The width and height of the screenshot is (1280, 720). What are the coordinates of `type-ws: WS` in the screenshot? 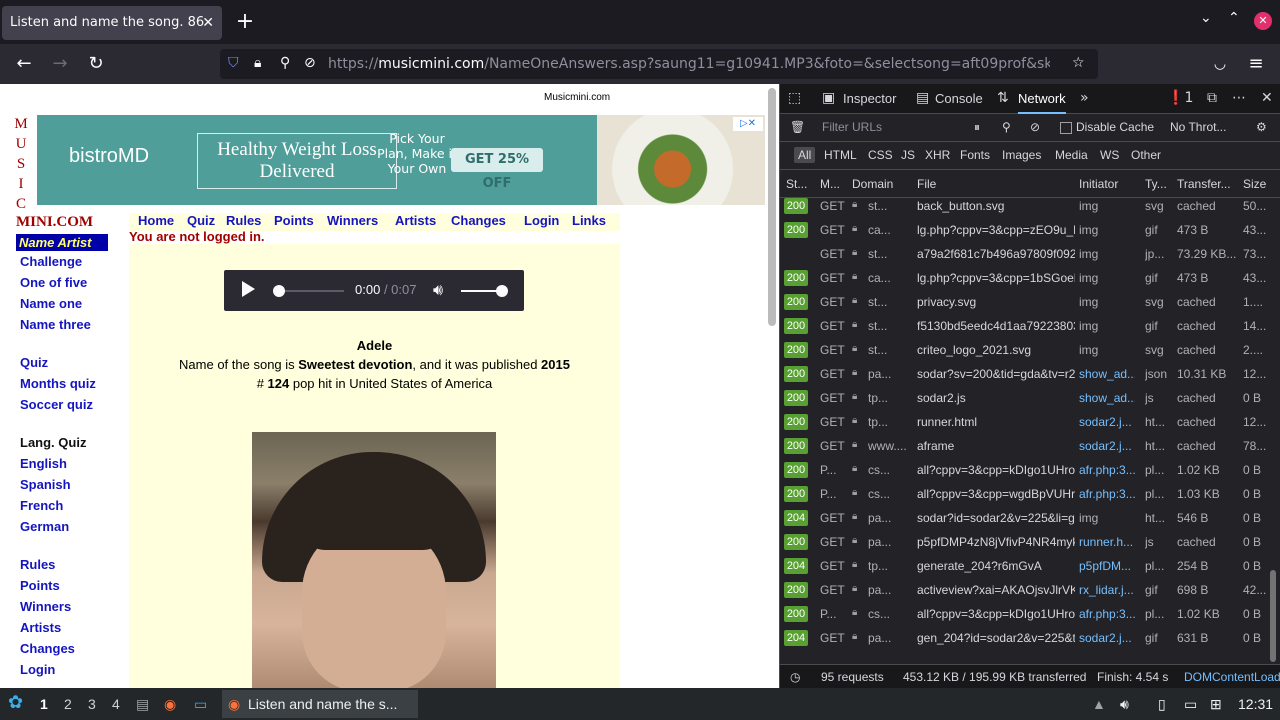 It's located at (1109, 155).